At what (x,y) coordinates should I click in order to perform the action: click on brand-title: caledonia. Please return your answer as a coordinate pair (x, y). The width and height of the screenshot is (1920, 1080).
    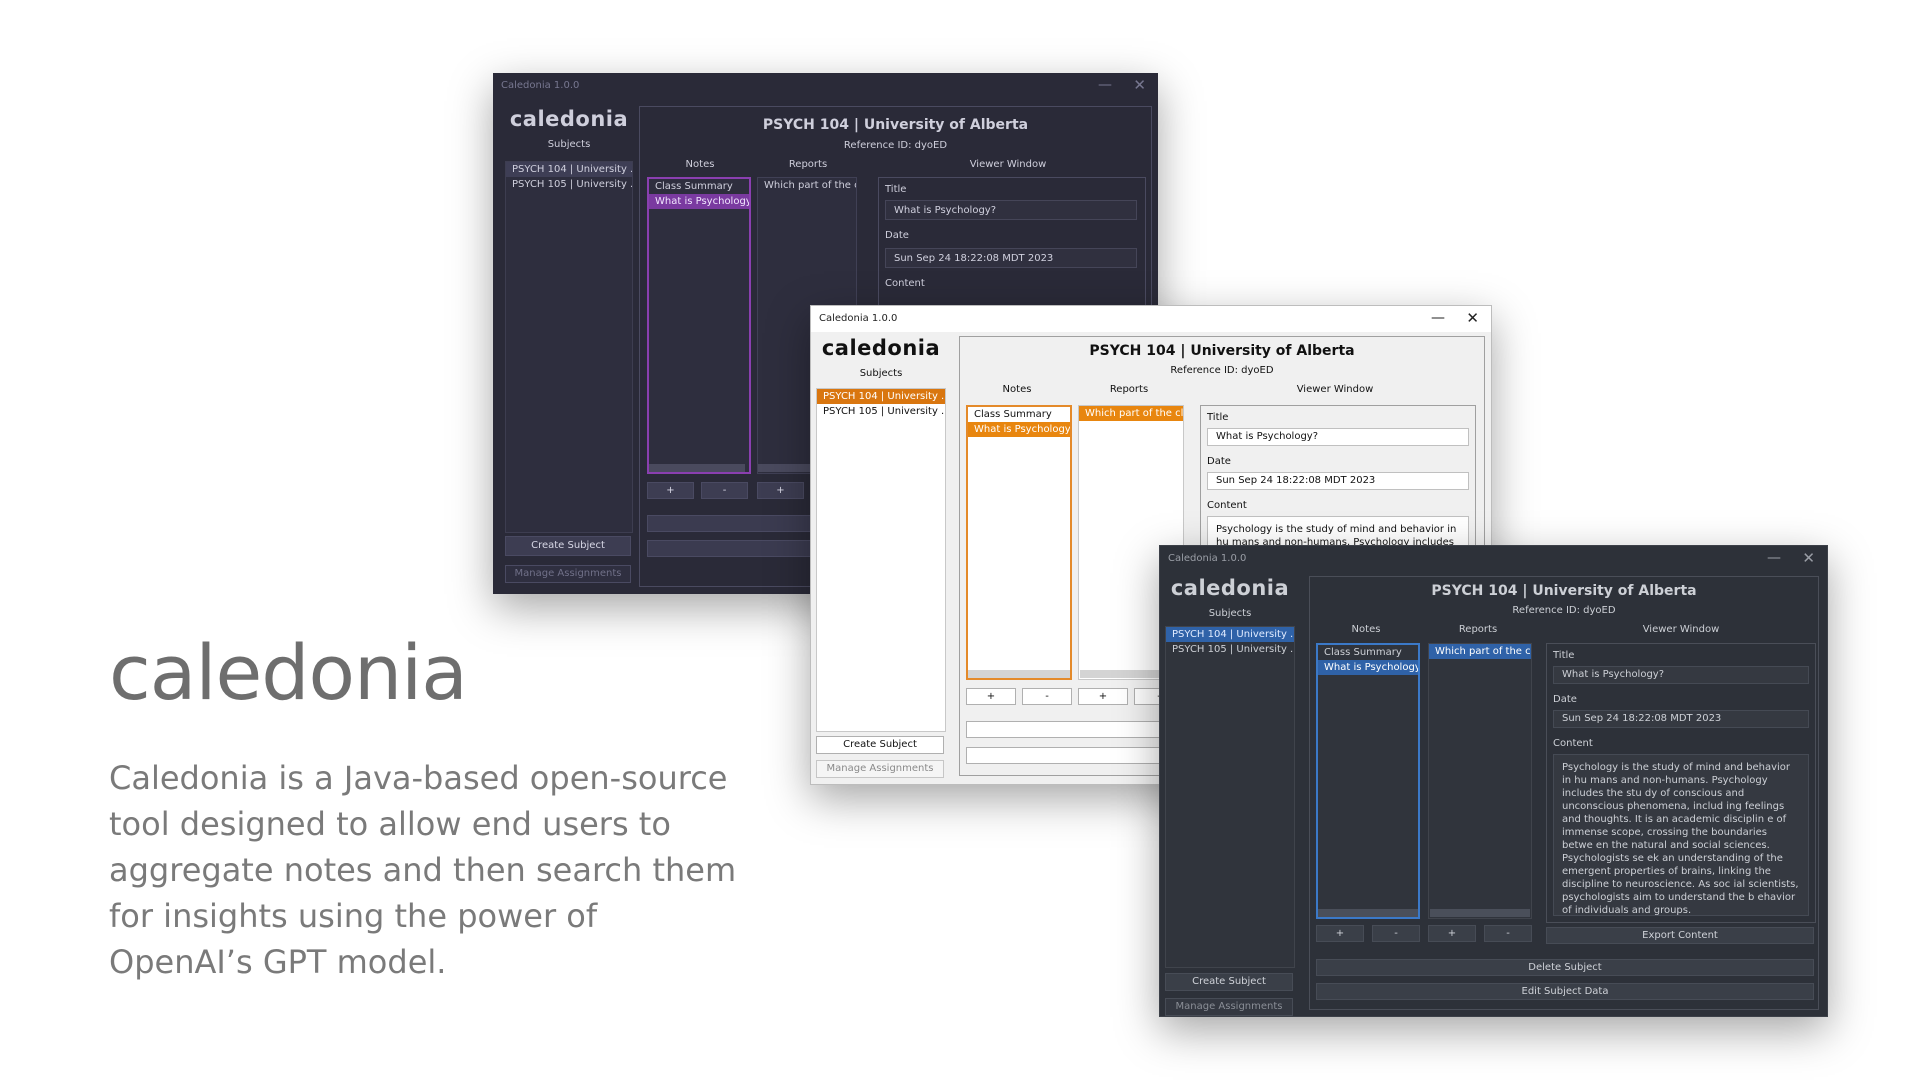
    Looking at the image, I should click on (288, 672).